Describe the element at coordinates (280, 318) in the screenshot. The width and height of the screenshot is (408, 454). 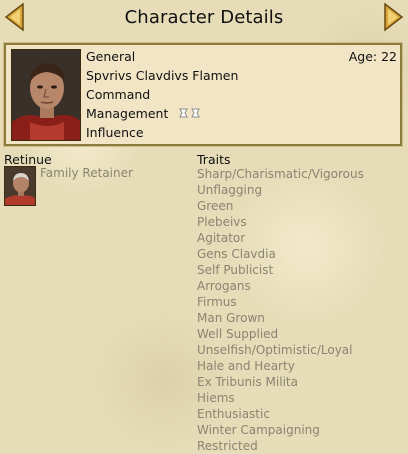
I see `trait-item: Man Grown` at that location.